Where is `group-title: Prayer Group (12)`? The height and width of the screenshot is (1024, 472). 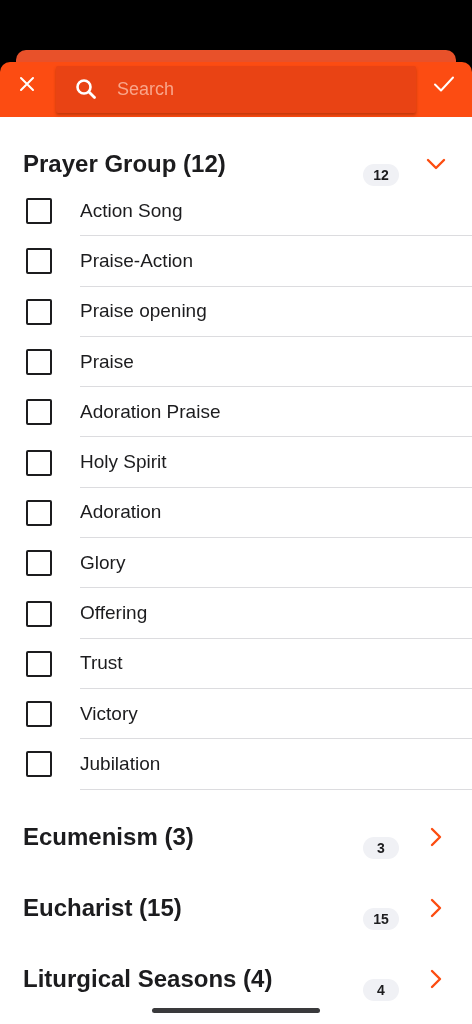
group-title: Prayer Group (12) is located at coordinates (125, 164).